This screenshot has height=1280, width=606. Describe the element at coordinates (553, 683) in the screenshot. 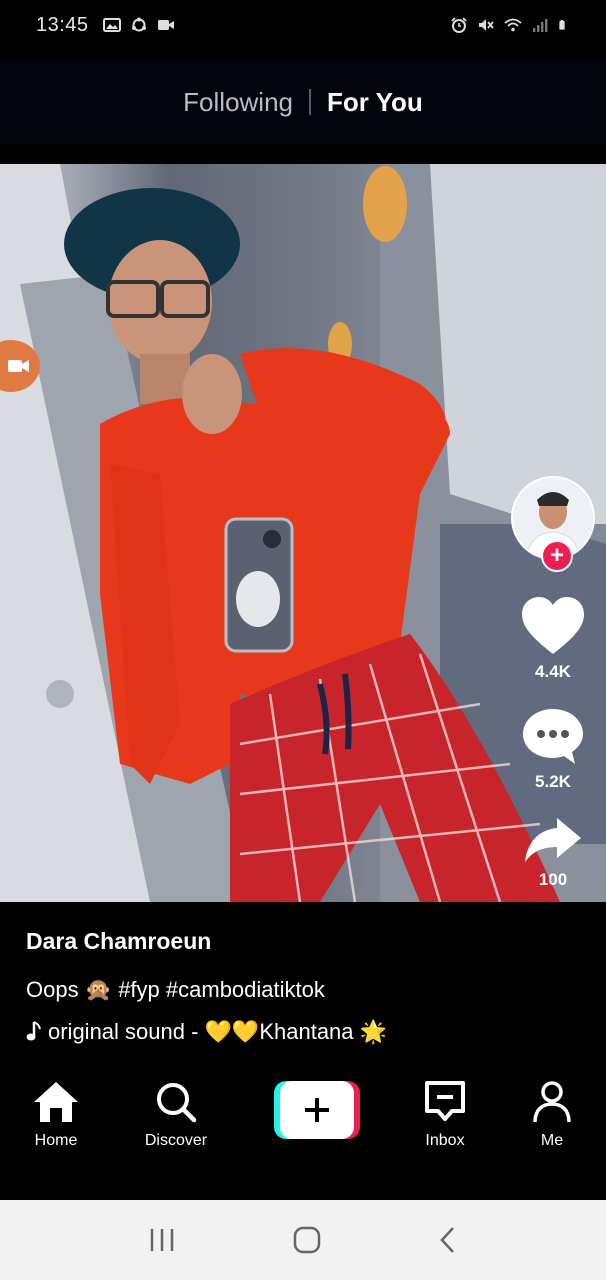

I see `action-column: + 4.4K 5.2K 100` at that location.